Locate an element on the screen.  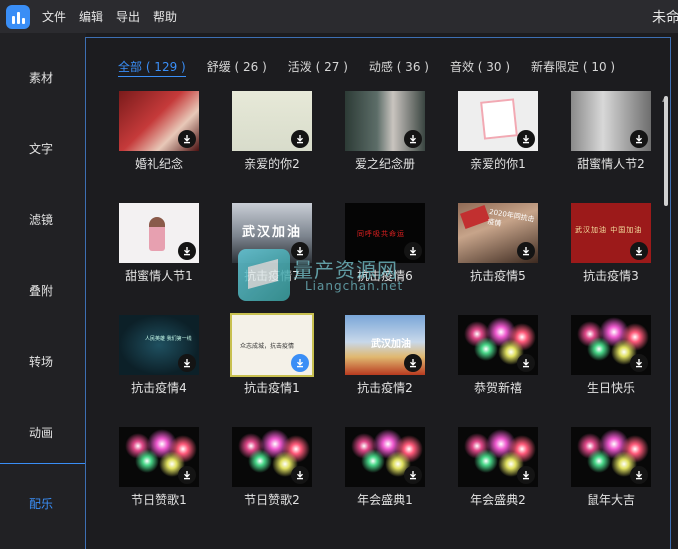
template-thumbnail: 武汉加油 中国加油 is located at coordinates (611, 233).